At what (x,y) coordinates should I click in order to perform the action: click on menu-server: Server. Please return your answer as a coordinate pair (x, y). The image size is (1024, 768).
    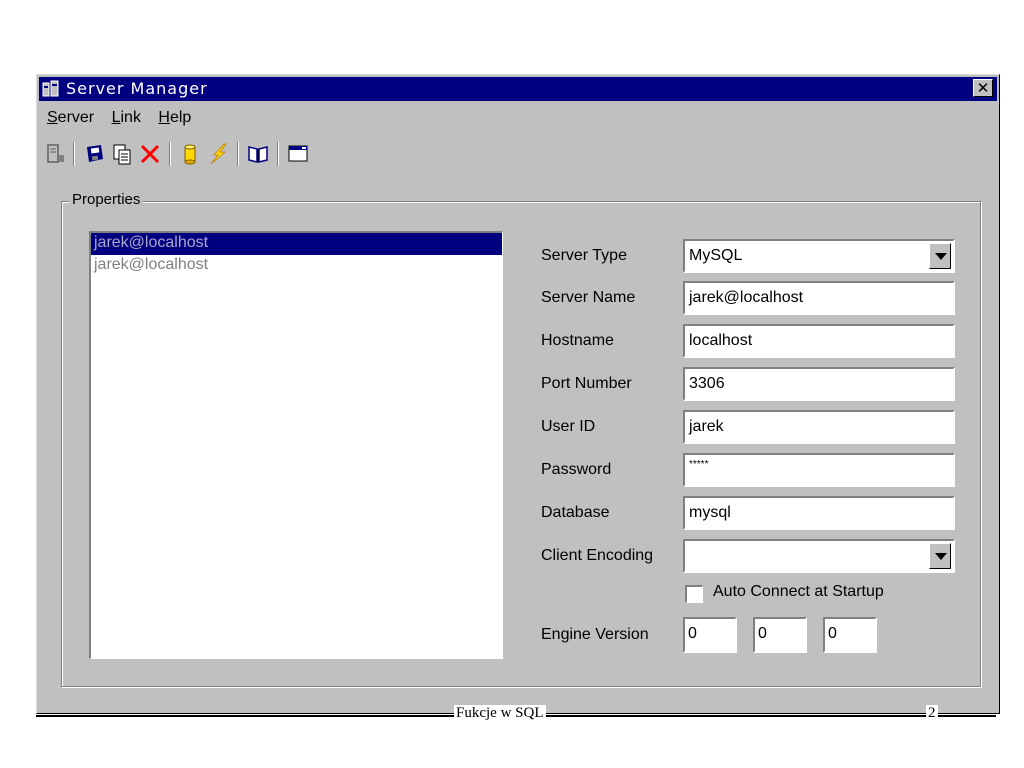
    Looking at the image, I should click on (70, 118).